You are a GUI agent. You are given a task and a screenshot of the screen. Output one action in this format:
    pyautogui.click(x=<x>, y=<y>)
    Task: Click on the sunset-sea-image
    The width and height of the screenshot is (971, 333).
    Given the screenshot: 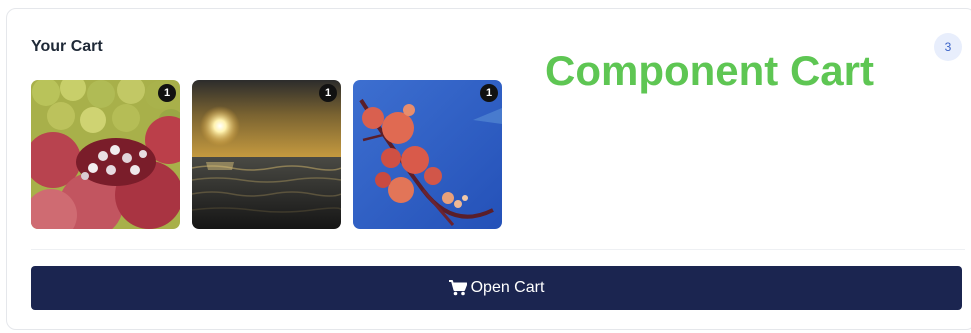 What is the action you would take?
    pyautogui.click(x=266, y=154)
    